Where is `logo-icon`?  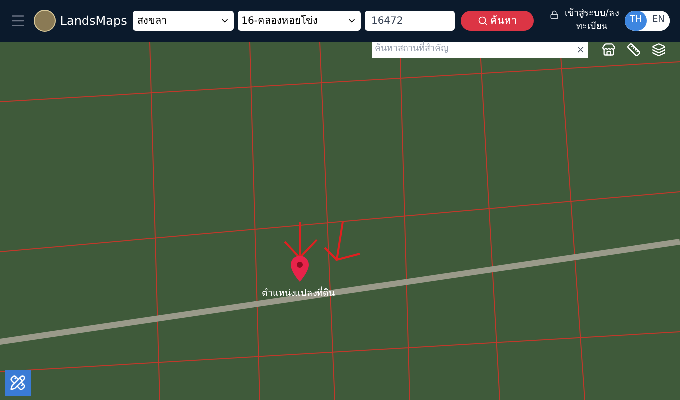 logo-icon is located at coordinates (45, 21).